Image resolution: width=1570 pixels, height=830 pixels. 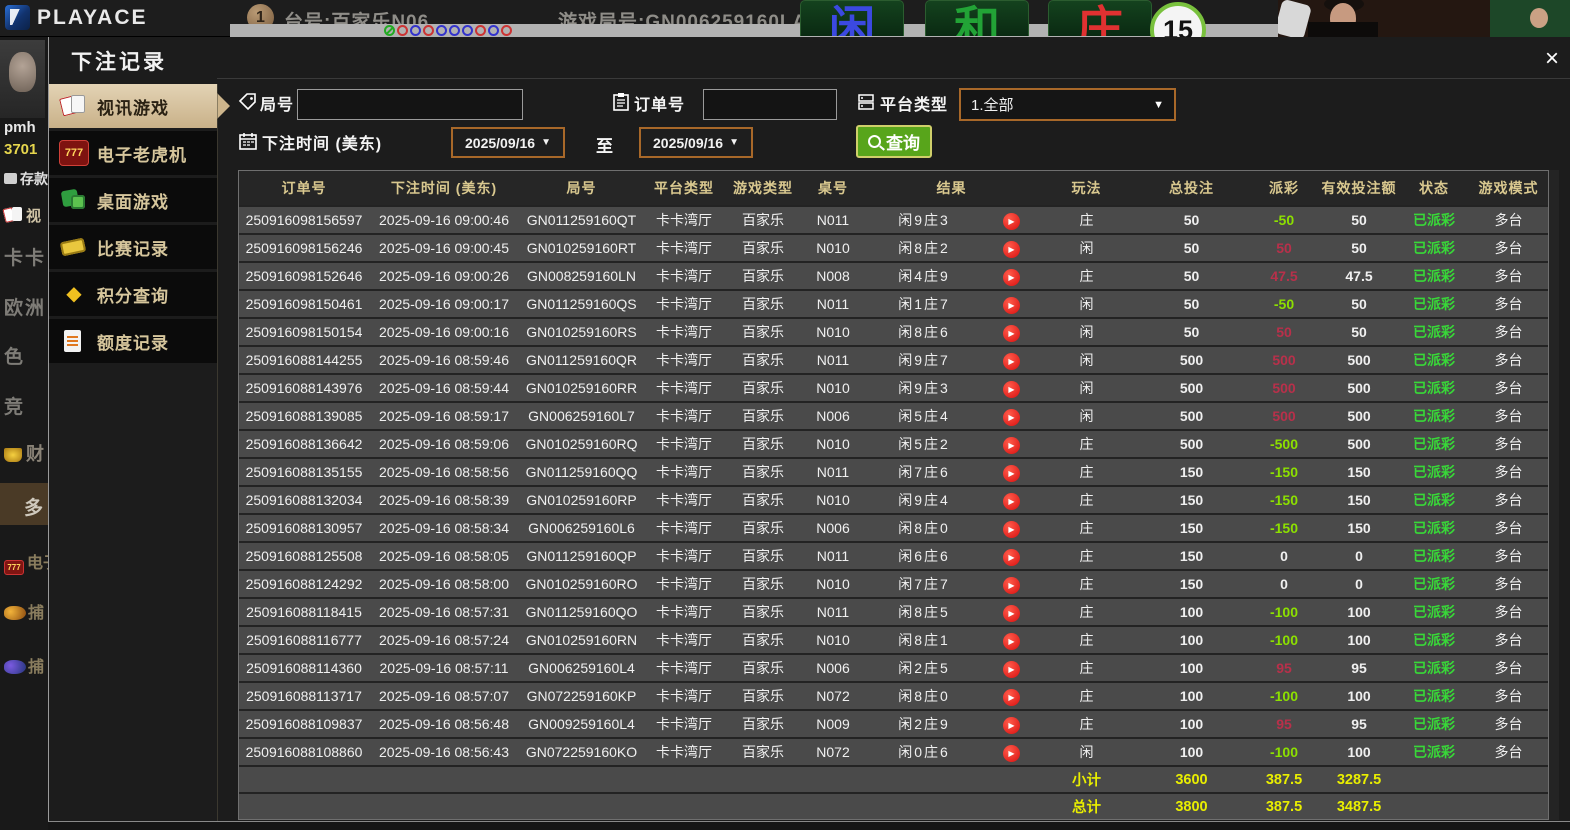 What do you see at coordinates (924, 248) in the screenshot?
I see `cell-result: 闲8庄2` at bounding box center [924, 248].